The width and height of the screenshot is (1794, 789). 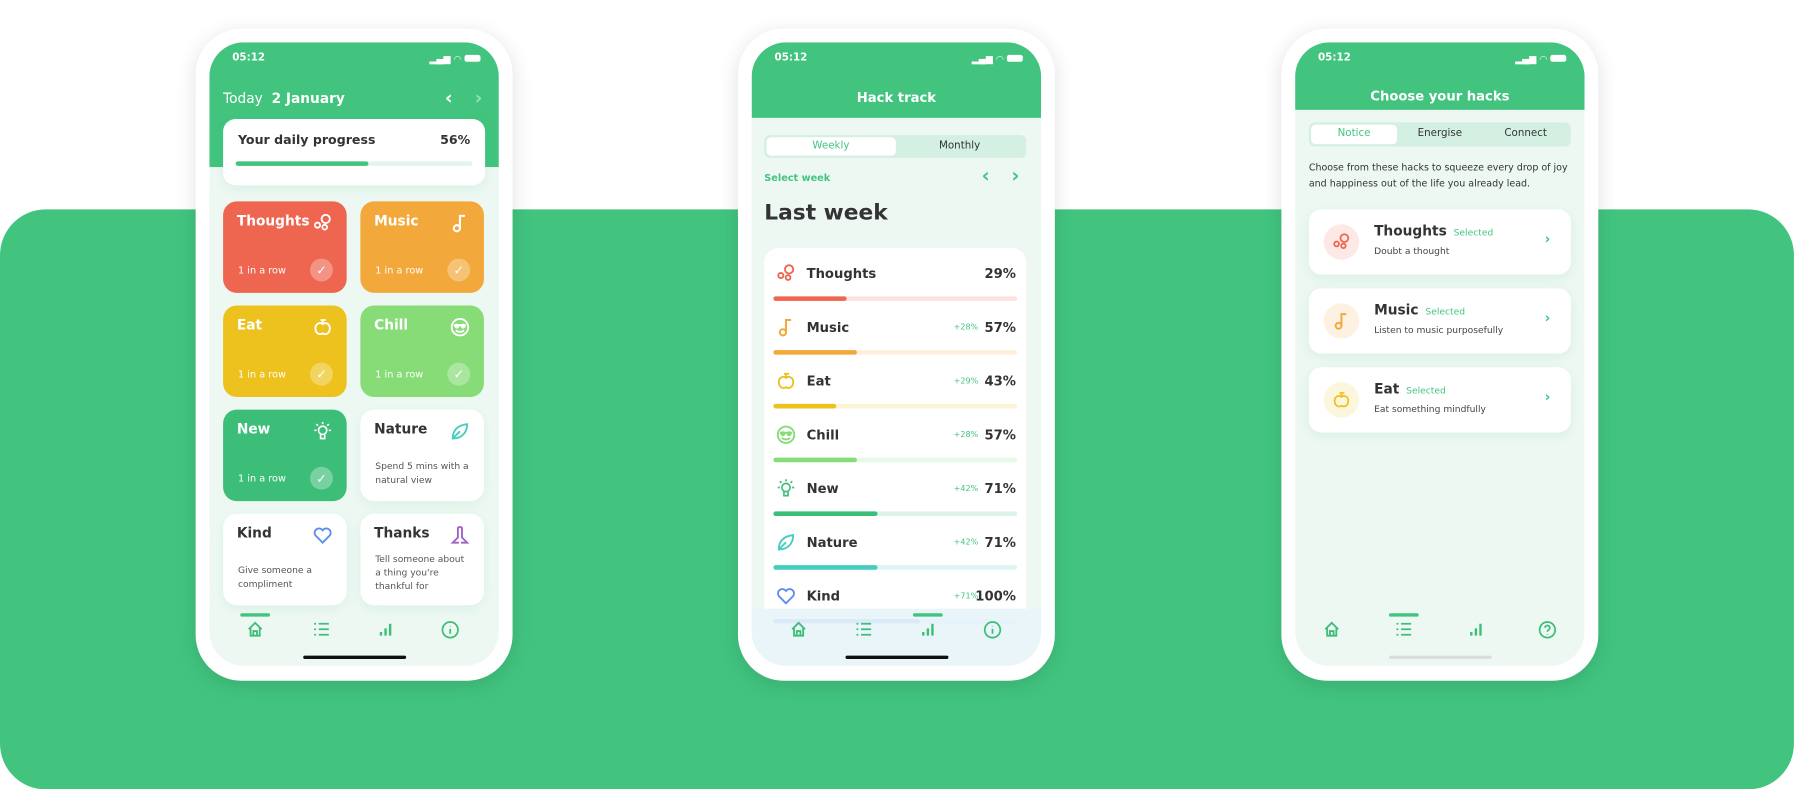 What do you see at coordinates (1526, 134) in the screenshot?
I see `tab-connect: Connect` at bounding box center [1526, 134].